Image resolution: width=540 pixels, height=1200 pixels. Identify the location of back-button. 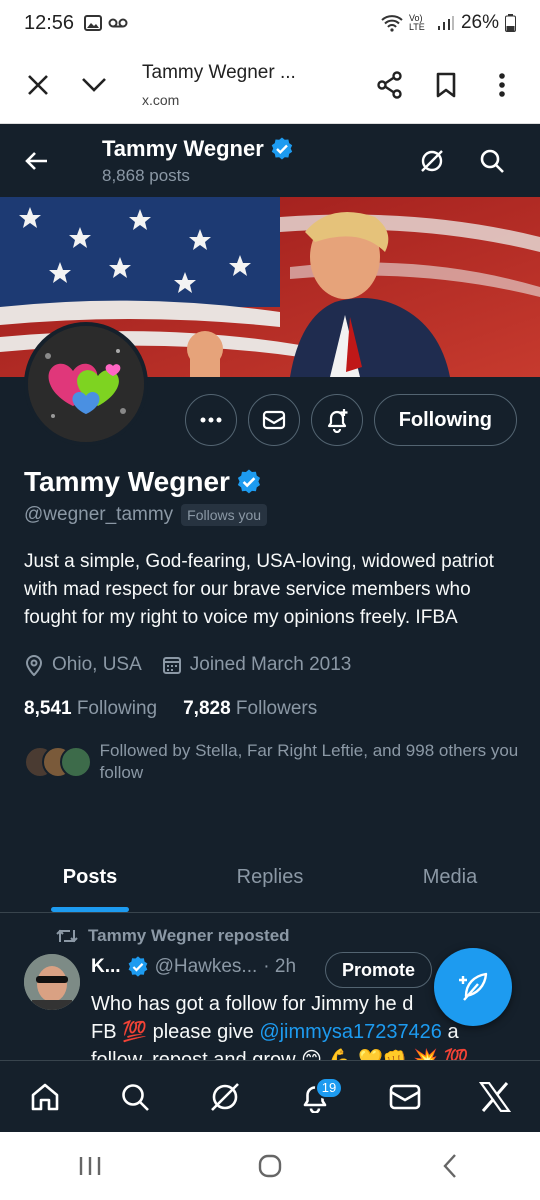
(37, 160).